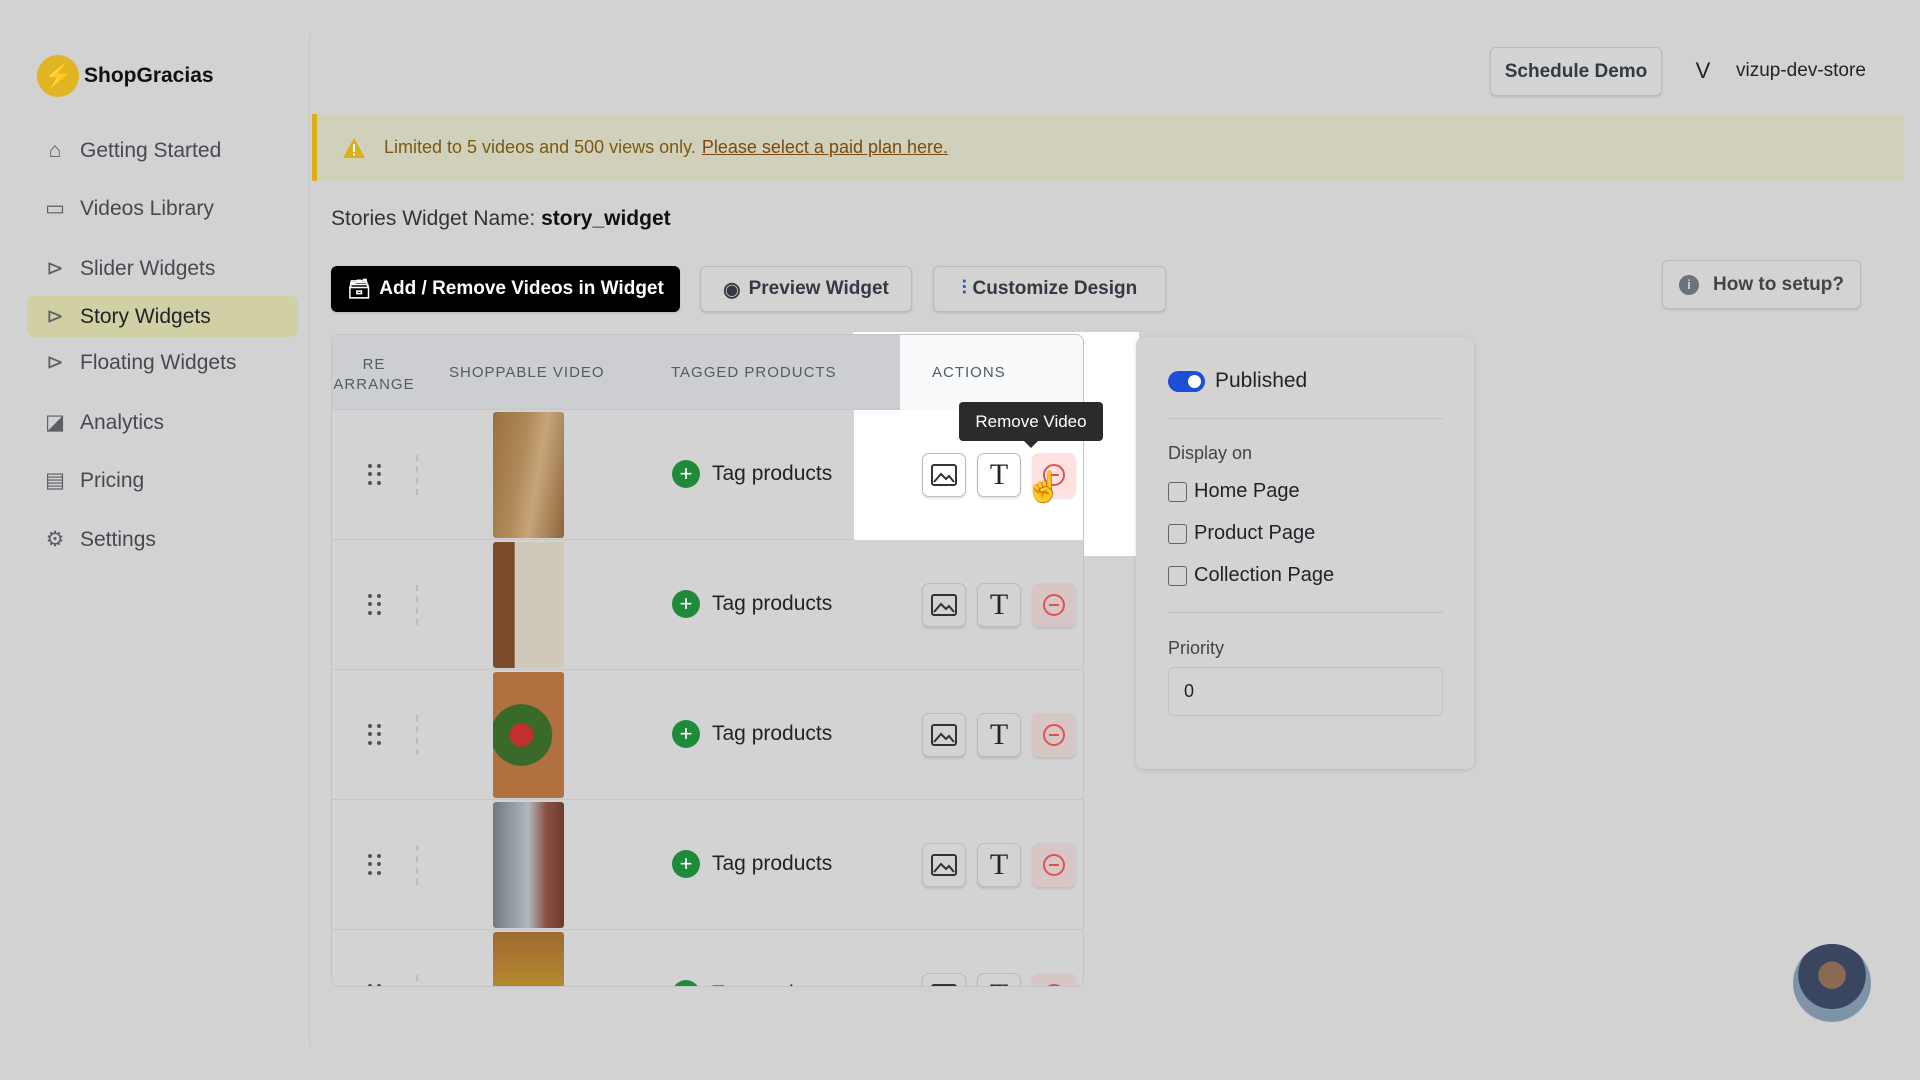 The height and width of the screenshot is (1080, 1920). What do you see at coordinates (527, 372) in the screenshot?
I see `header-video: SHOPPABLE VIDEO` at bounding box center [527, 372].